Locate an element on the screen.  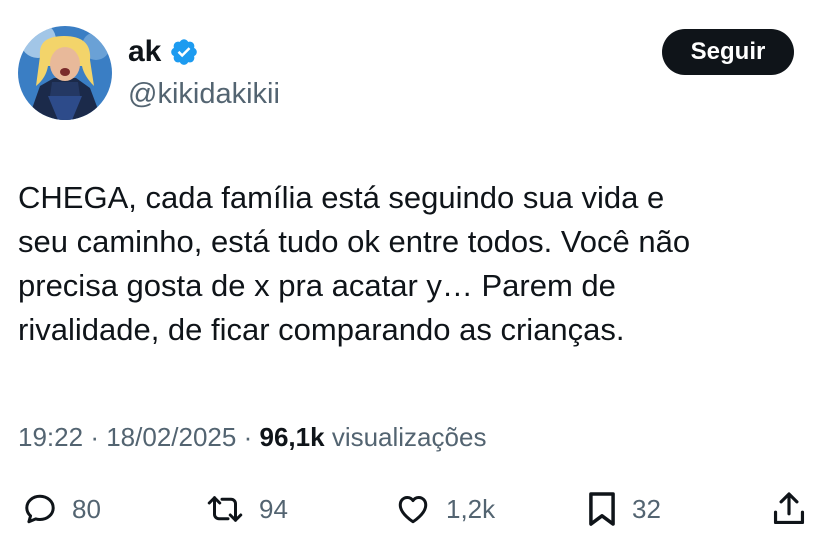
repost-count: 94 is located at coordinates (273, 508).